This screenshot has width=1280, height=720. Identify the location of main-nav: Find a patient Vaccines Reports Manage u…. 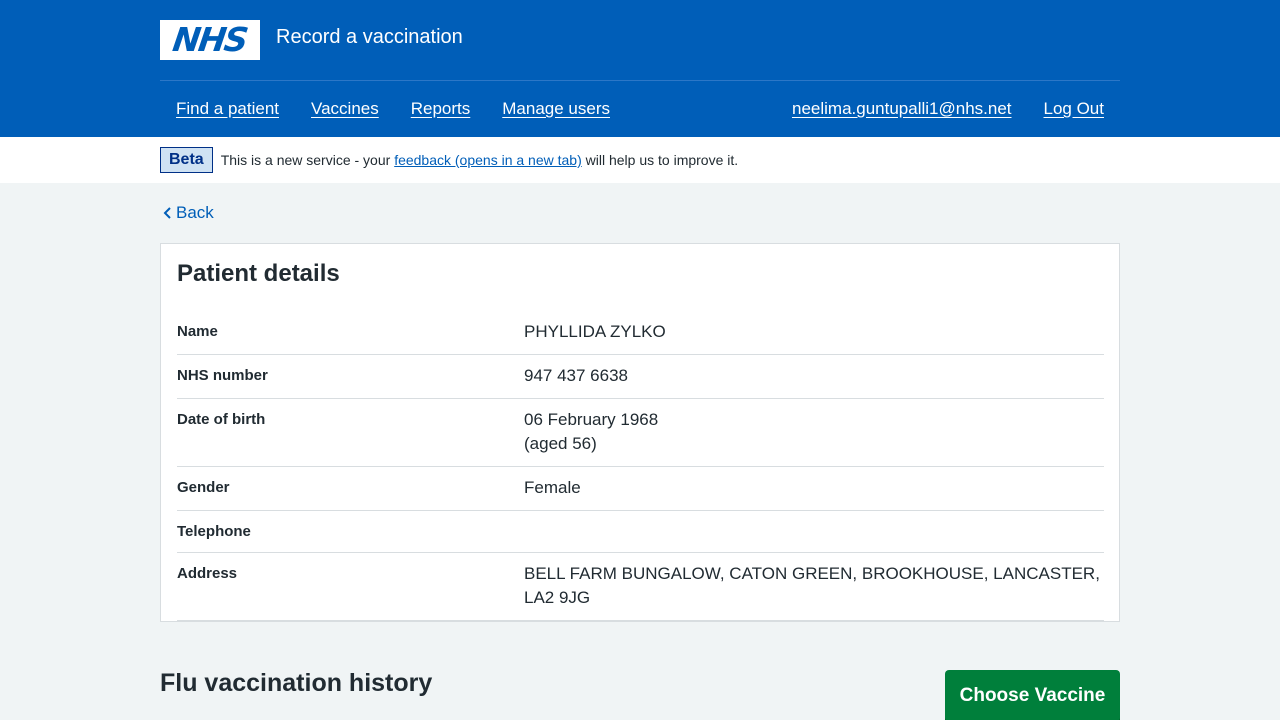
(640, 109).